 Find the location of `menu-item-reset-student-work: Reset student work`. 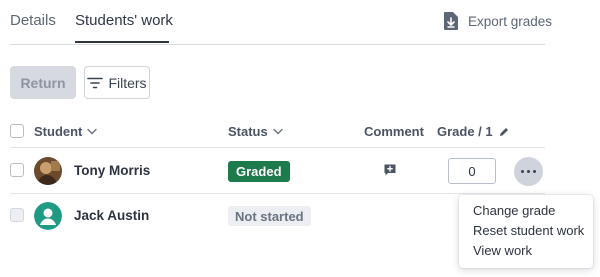

menu-item-reset-student-work: Reset student work is located at coordinates (528, 230).